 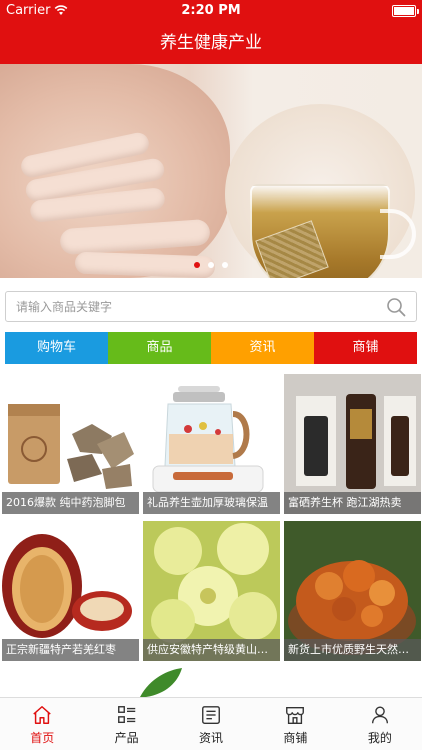 What do you see at coordinates (295, 738) in the screenshot?
I see `tab-label: 商铺` at bounding box center [295, 738].